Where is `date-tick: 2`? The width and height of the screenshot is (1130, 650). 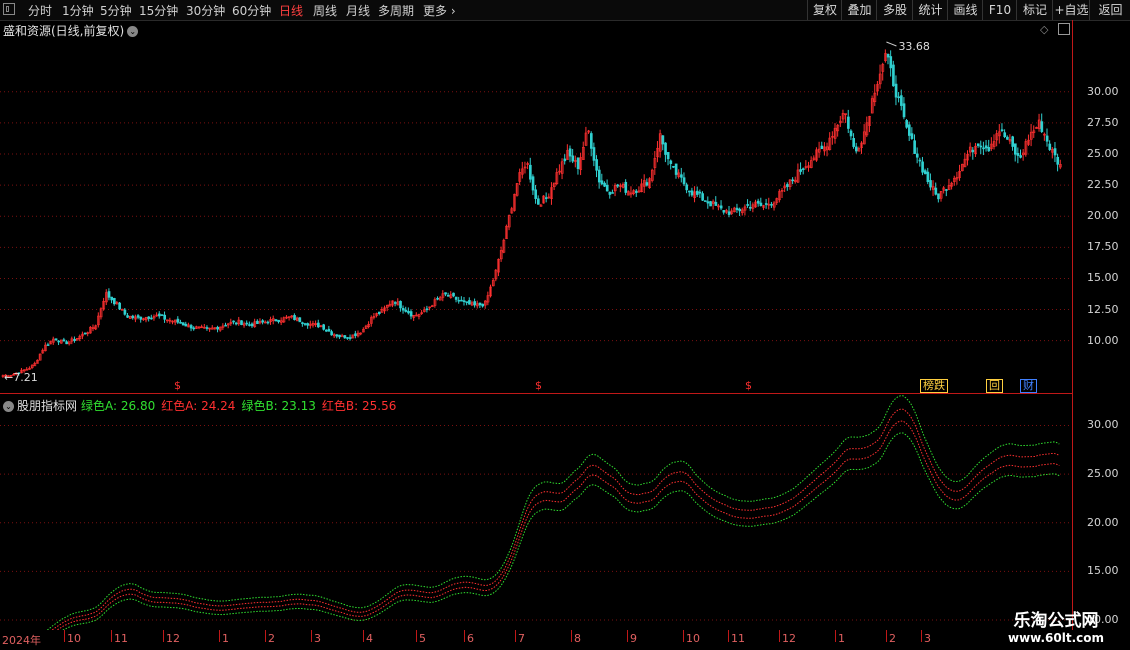
date-tick: 2 is located at coordinates (271, 638).